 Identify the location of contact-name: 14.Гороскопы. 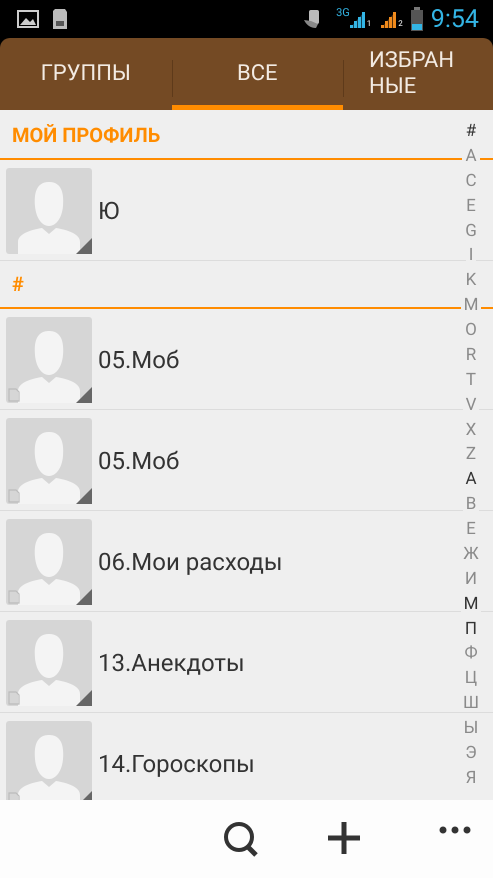
(176, 764).